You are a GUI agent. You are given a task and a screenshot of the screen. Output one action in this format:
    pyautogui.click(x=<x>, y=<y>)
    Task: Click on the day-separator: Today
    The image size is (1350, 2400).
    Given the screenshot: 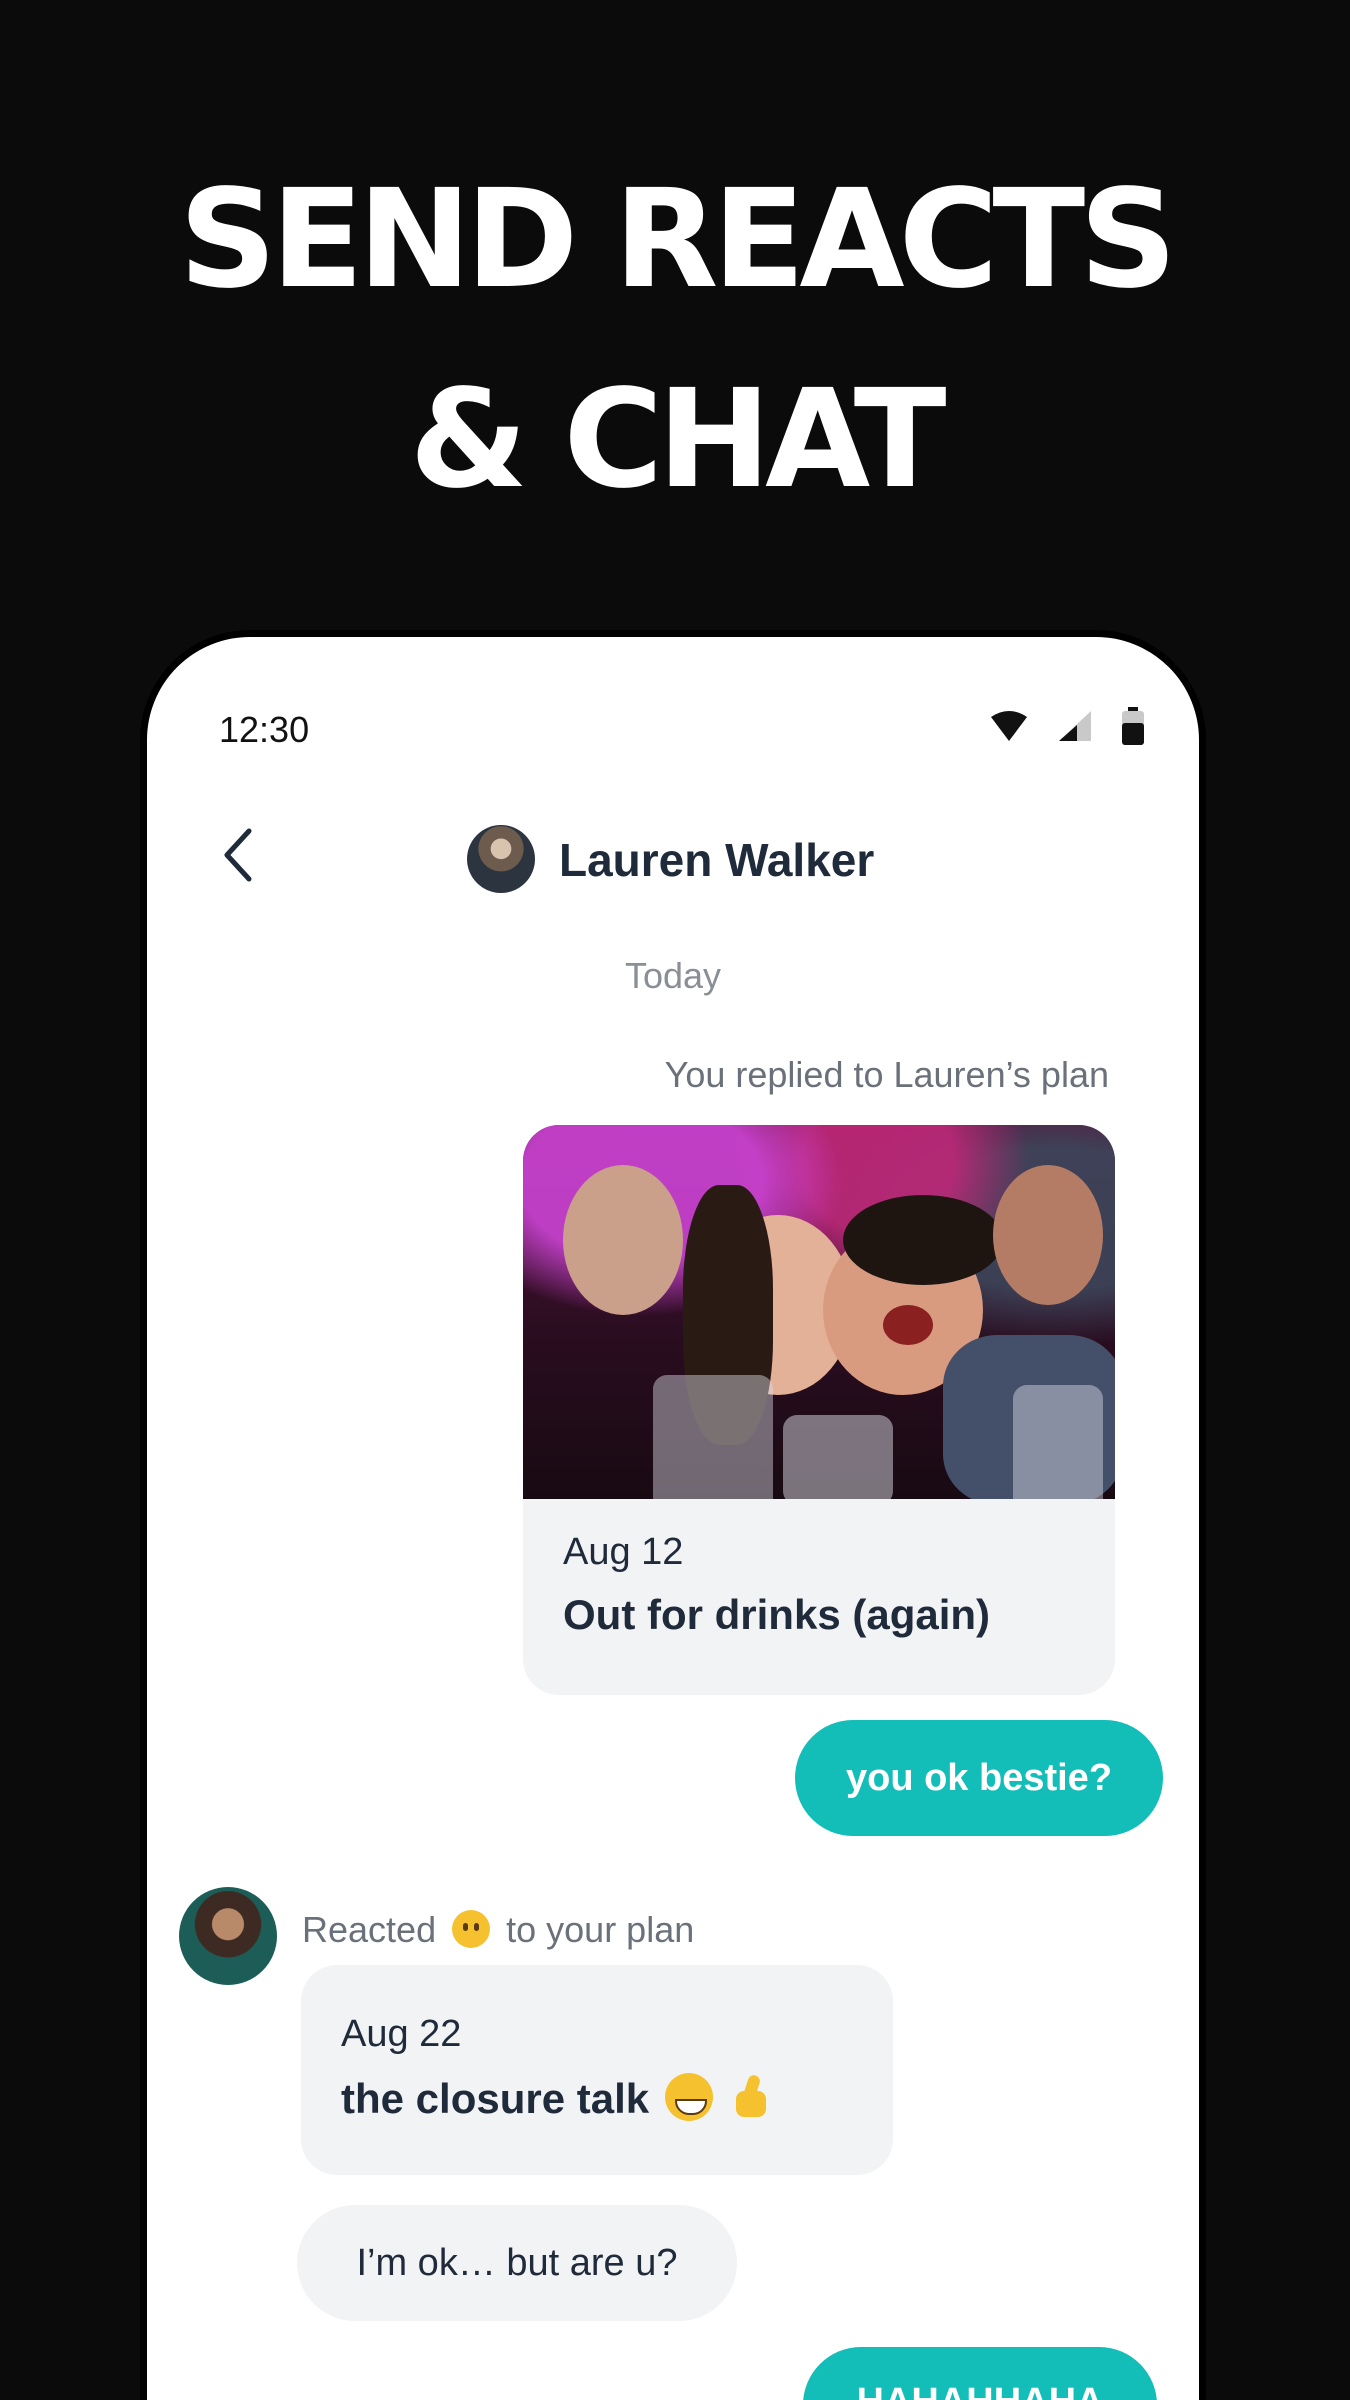 What is the action you would take?
    pyautogui.click(x=673, y=975)
    